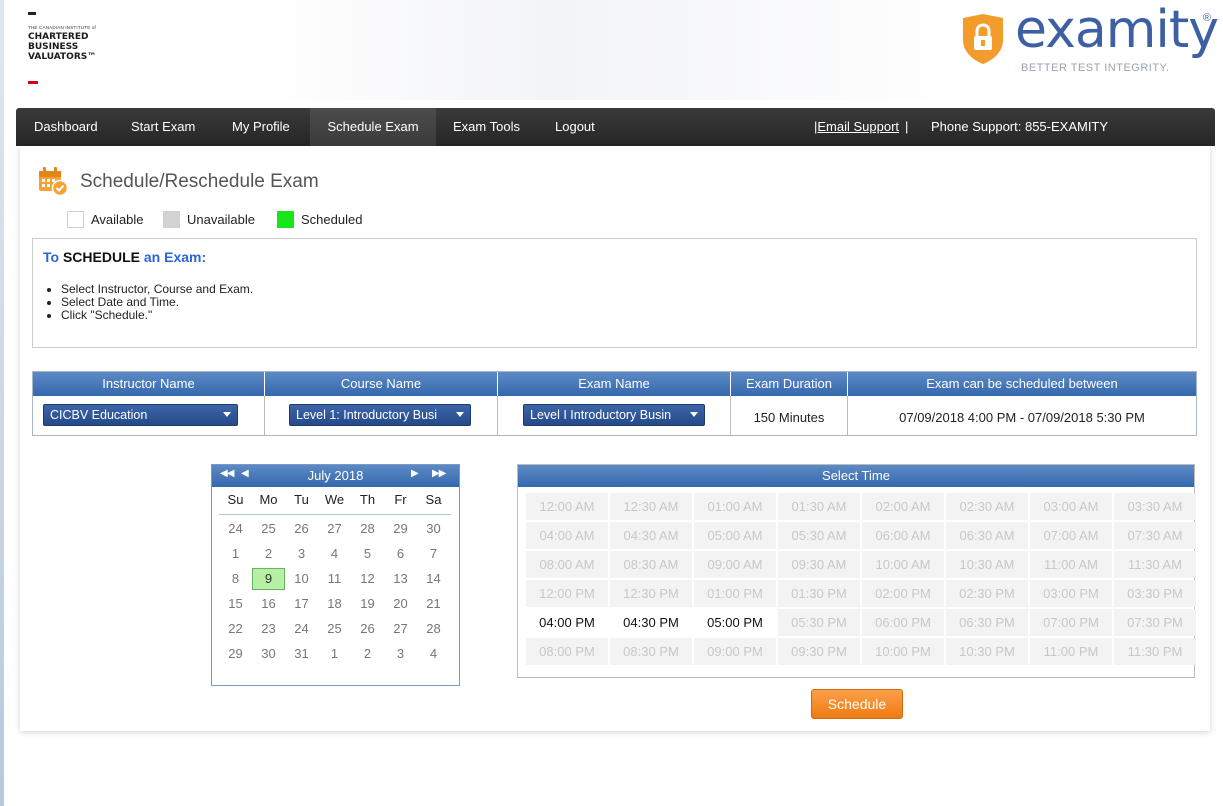 The width and height of the screenshot is (1223, 806). I want to click on exam-select: Level I Introductory Busin, so click(614, 415).